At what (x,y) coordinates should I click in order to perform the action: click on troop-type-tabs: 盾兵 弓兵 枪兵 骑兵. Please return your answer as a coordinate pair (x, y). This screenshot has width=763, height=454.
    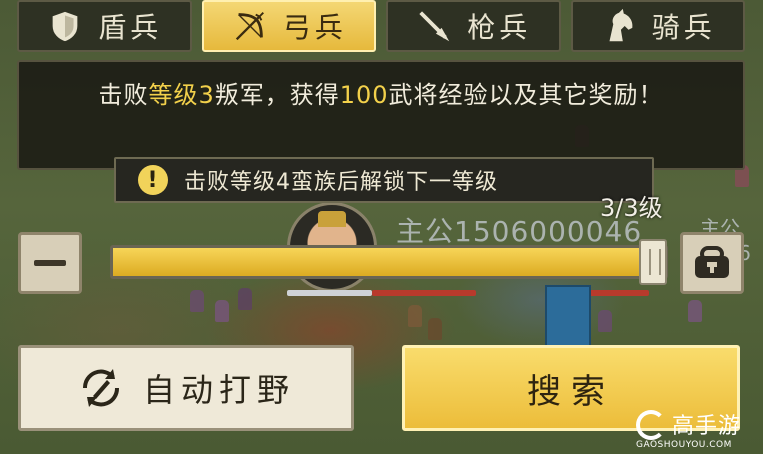
    Looking at the image, I should click on (381, 28).